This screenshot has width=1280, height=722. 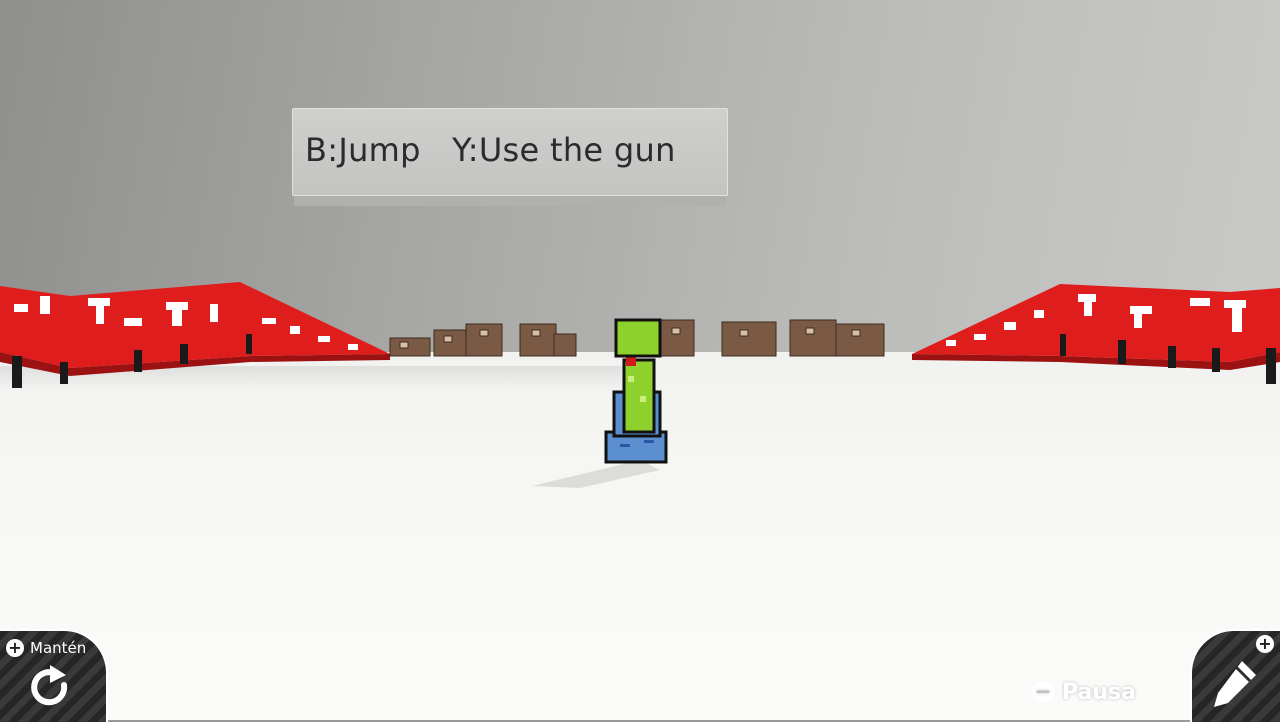 I want to click on crate-cluster-right, so click(x=772, y=338).